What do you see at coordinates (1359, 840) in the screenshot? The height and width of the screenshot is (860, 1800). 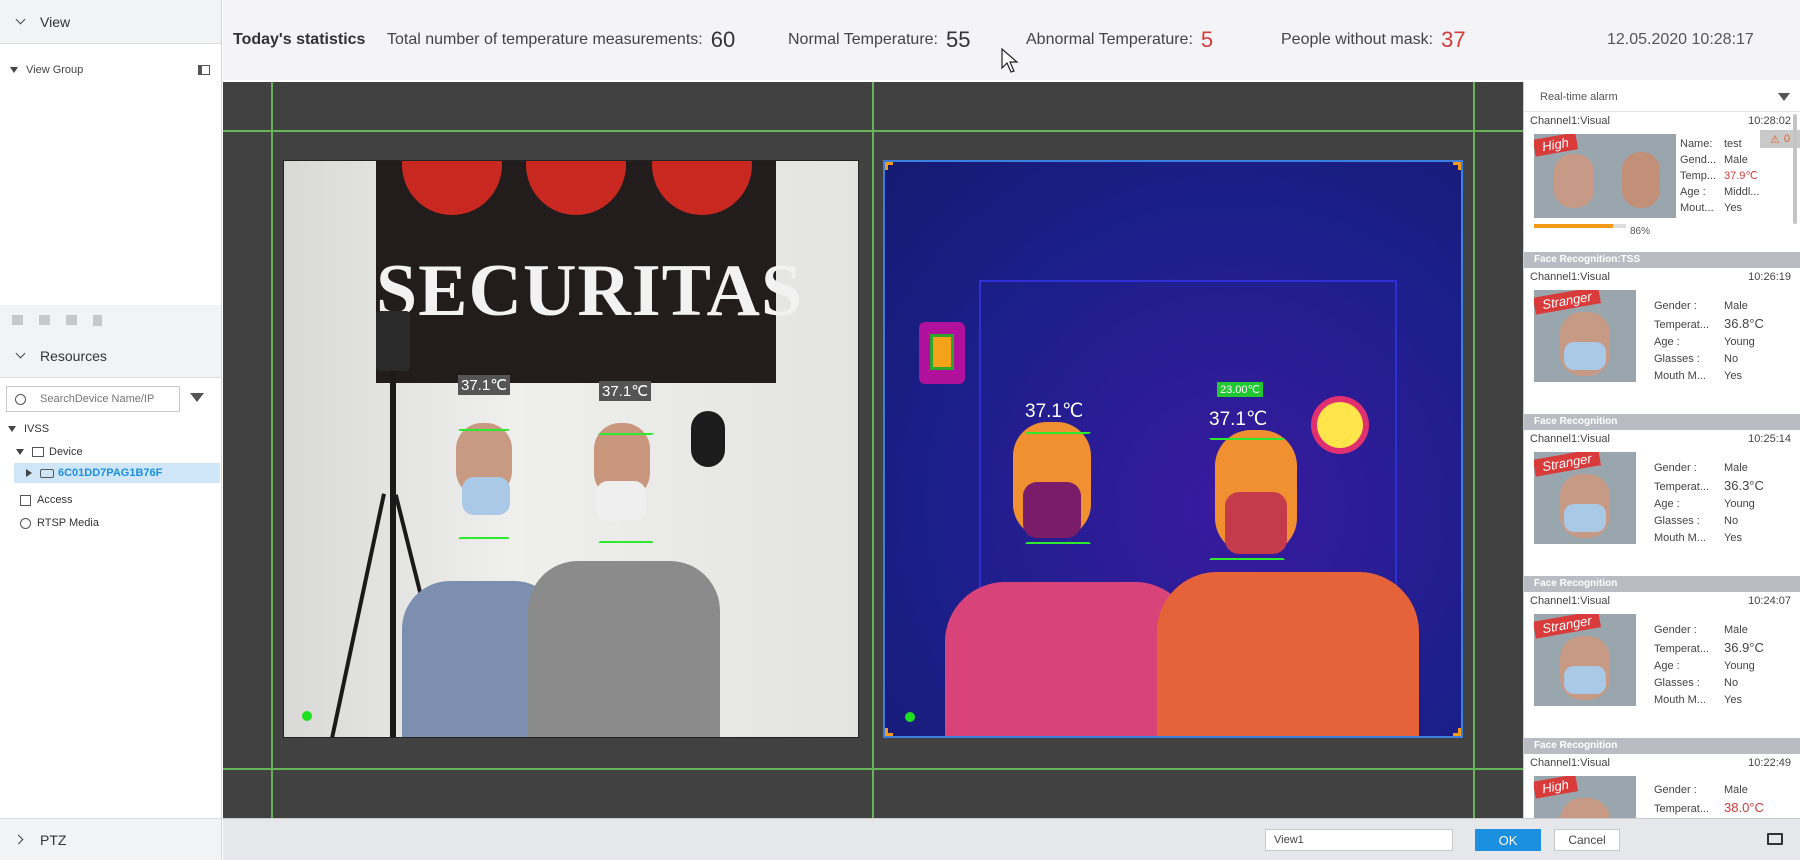 I see `view-name-input` at bounding box center [1359, 840].